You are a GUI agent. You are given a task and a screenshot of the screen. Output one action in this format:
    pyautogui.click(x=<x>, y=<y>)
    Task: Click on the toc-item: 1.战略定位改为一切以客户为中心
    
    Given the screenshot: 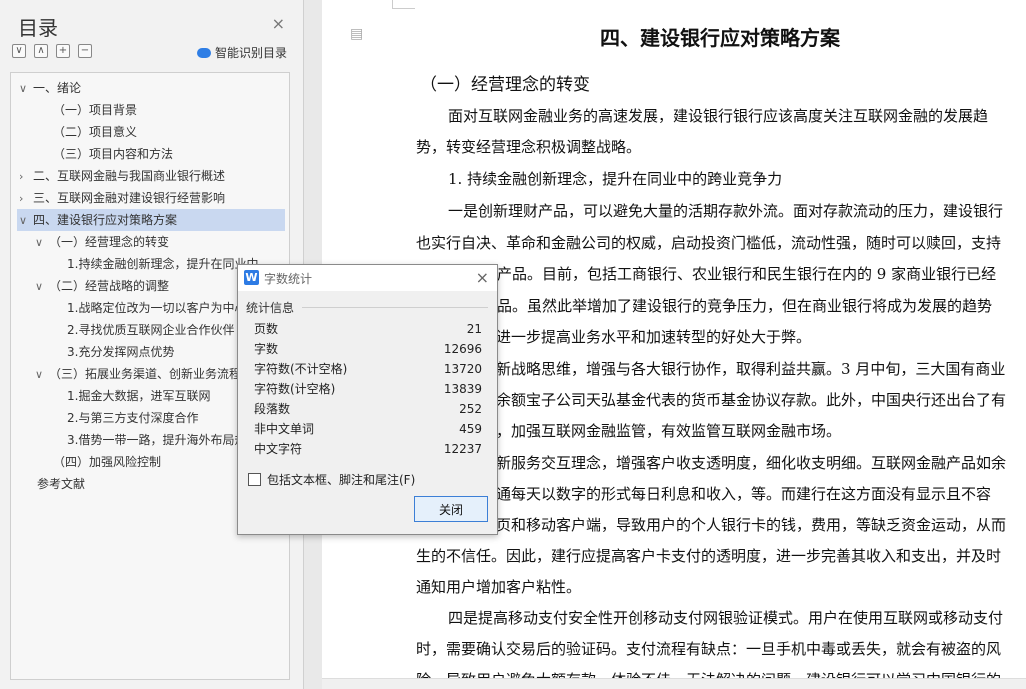 What is the action you would take?
    pyautogui.click(x=156, y=308)
    